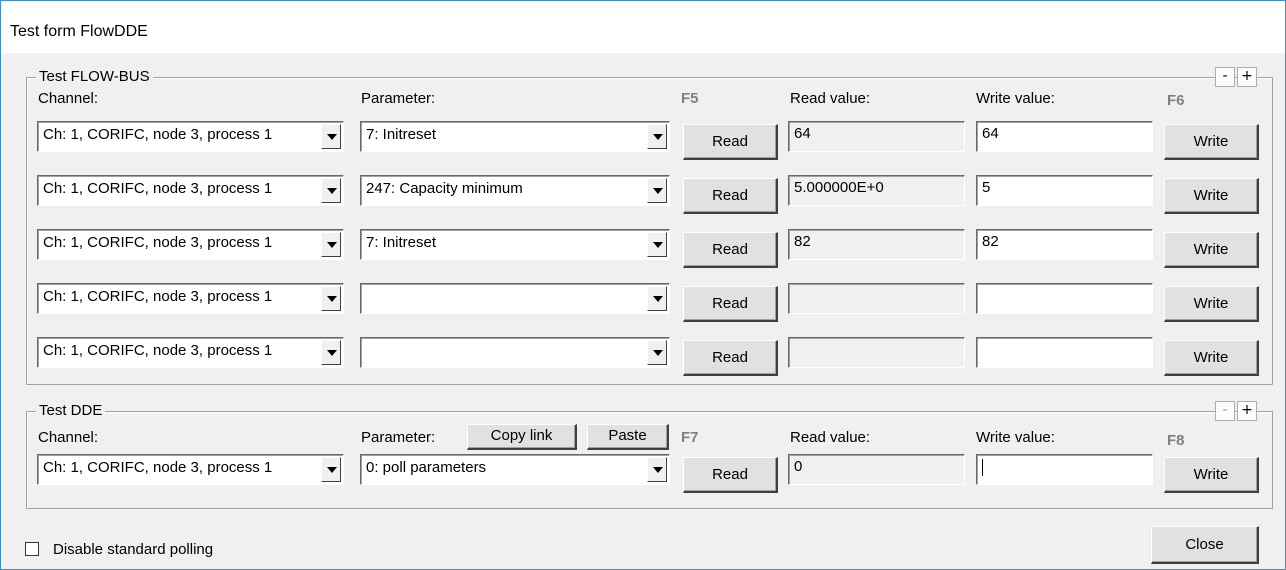  Describe the element at coordinates (1176, 100) in the screenshot. I see `f6-hint: F6` at that location.